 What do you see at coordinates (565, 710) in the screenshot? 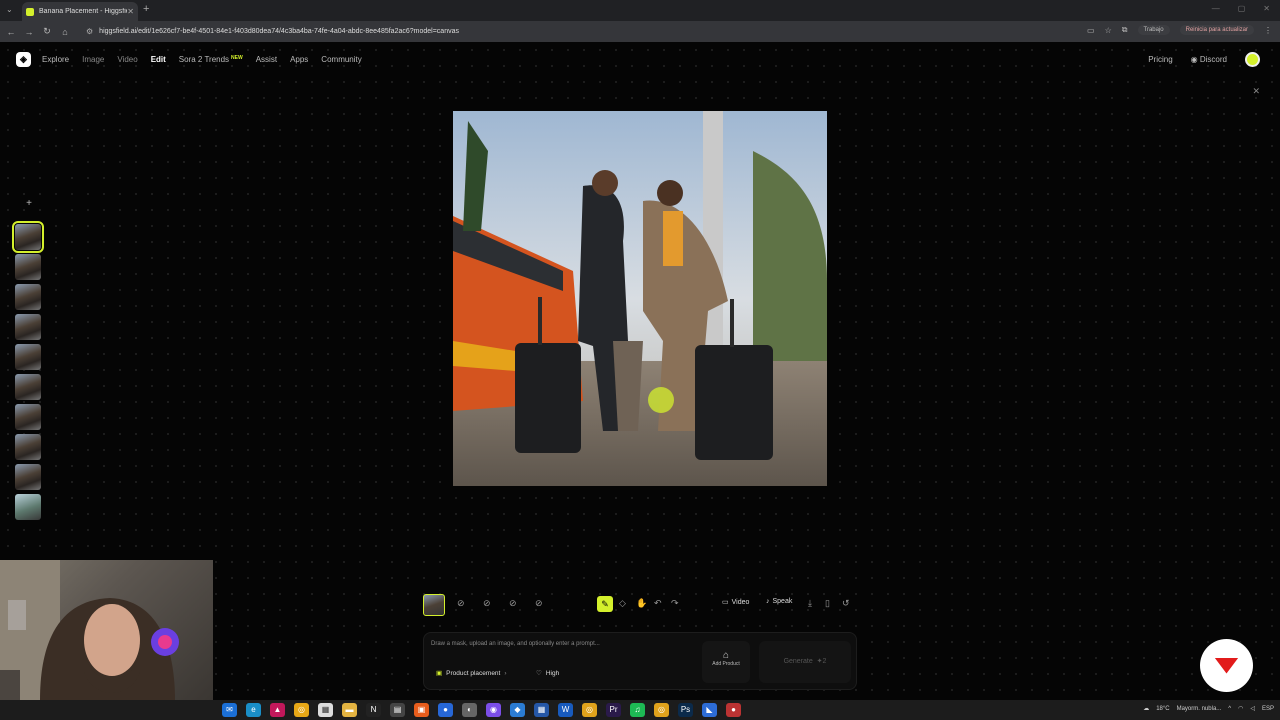
I see `word-app-icon: W` at bounding box center [565, 710].